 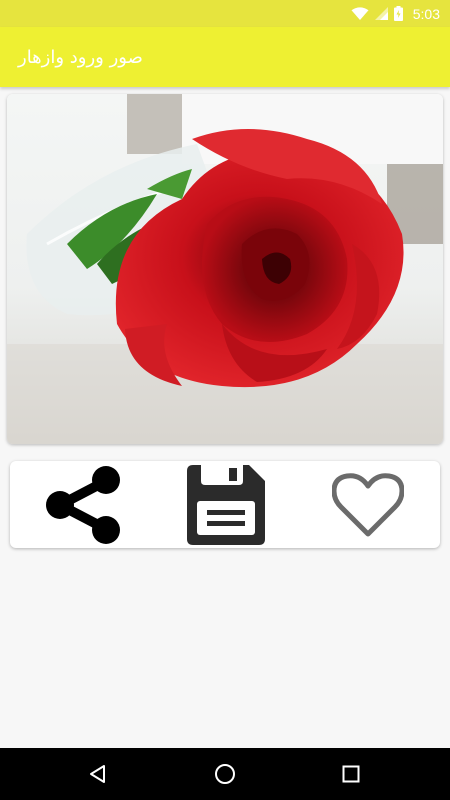 I want to click on status-bar: 5:03, so click(x=225, y=13).